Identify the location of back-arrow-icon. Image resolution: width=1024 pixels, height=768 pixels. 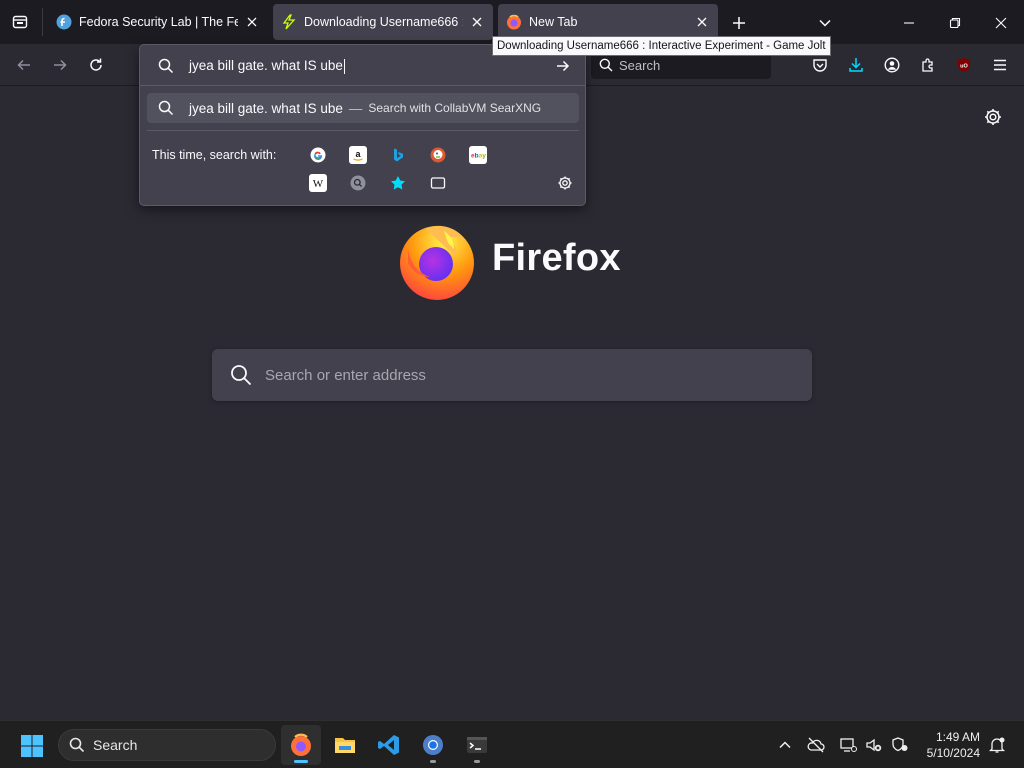
(23, 65).